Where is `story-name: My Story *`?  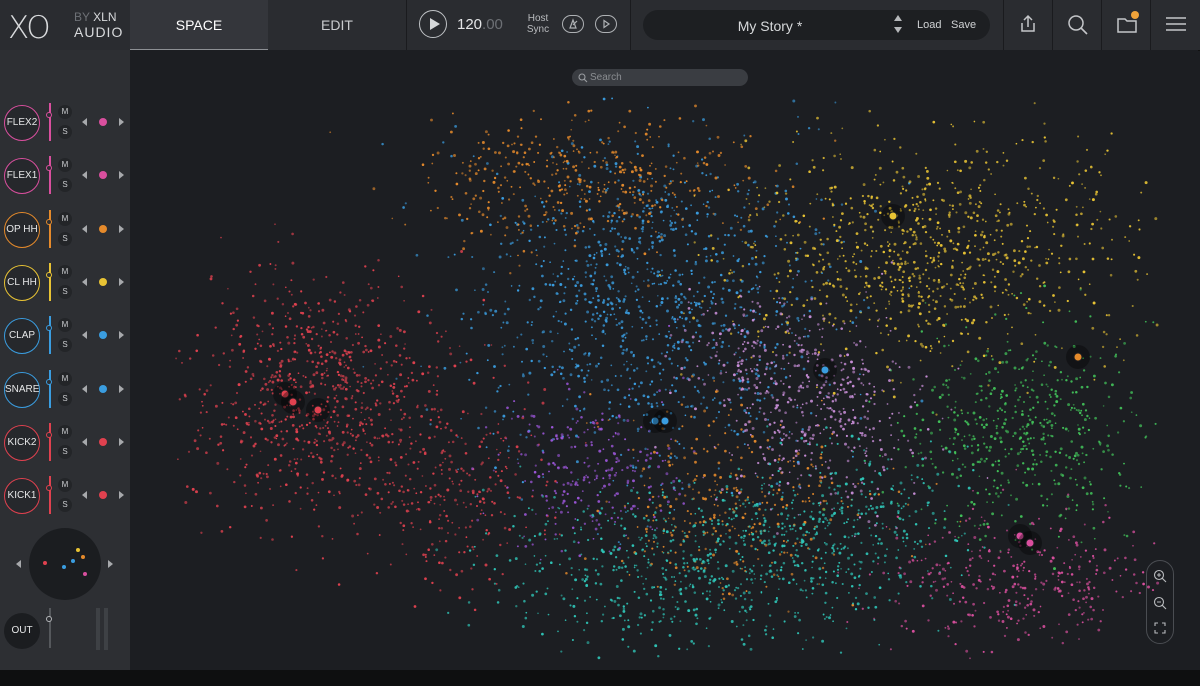 story-name: My Story * is located at coordinates (770, 26).